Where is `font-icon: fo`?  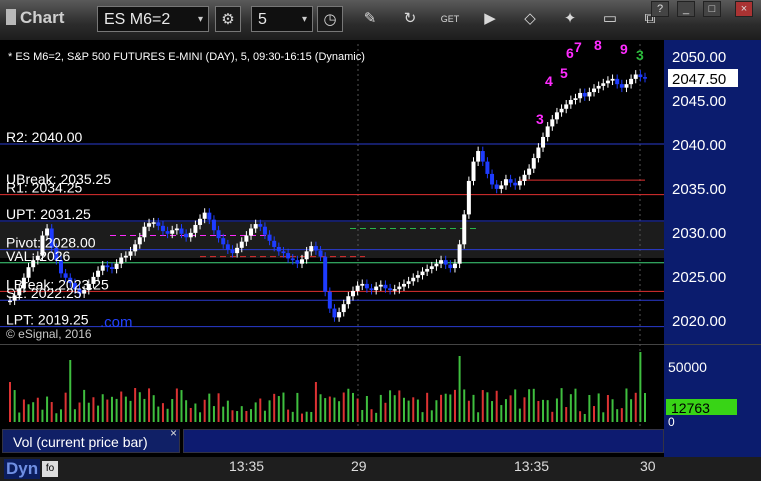
font-icon: fo is located at coordinates (50, 469).